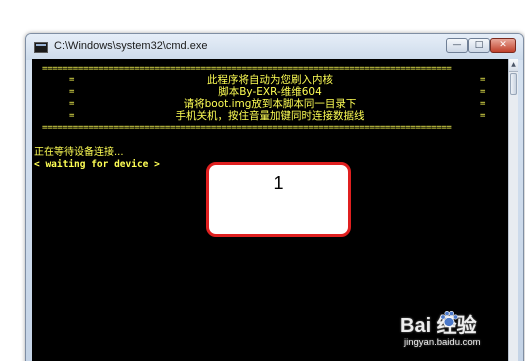 The height and width of the screenshot is (361, 525). Describe the element at coordinates (513, 84) in the screenshot. I see `scroll-thumb` at that location.